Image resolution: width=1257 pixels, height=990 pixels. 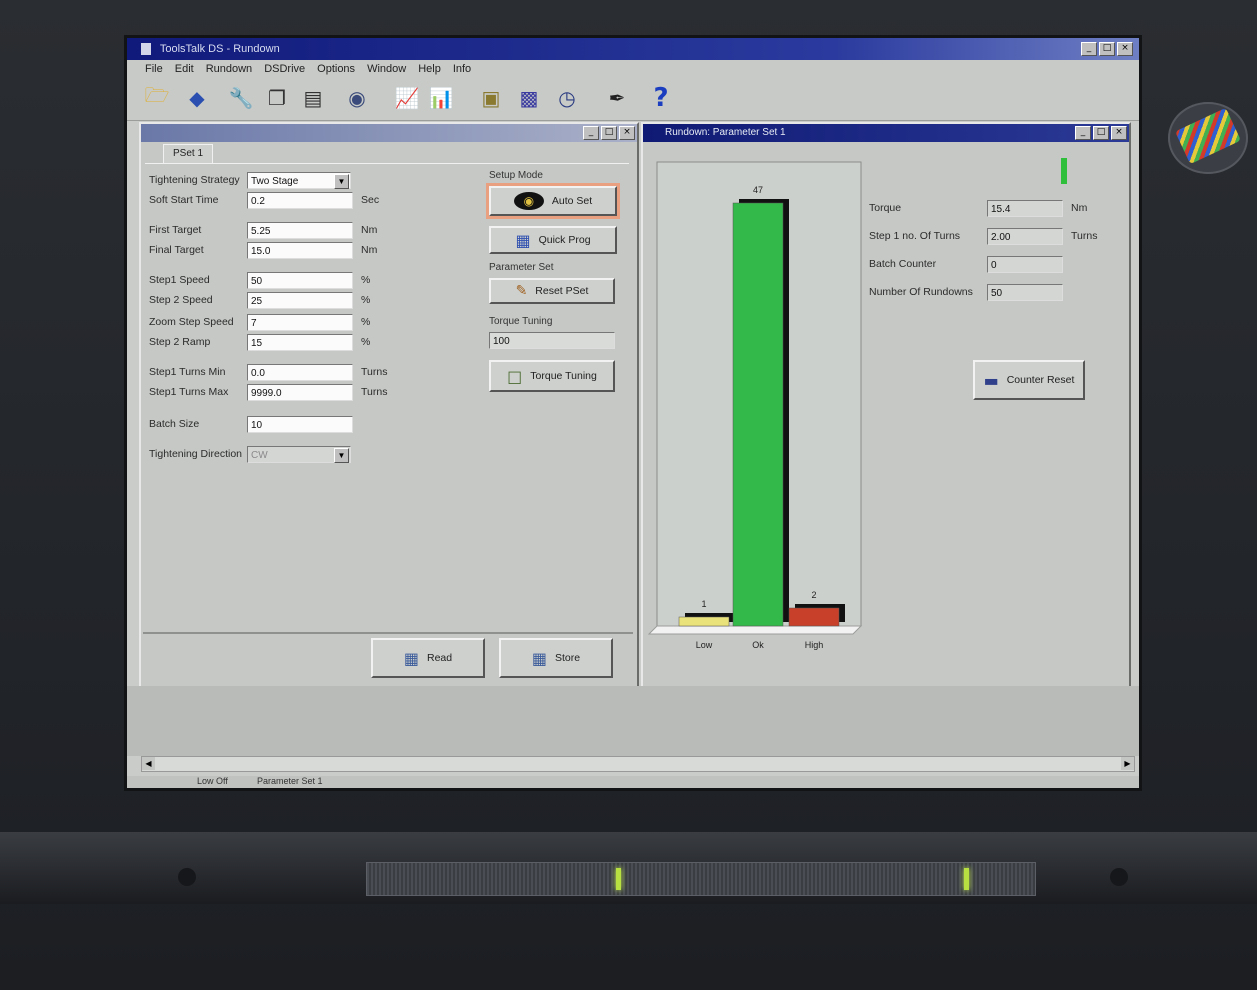 I want to click on param-field: 9999.0, so click(x=300, y=392).